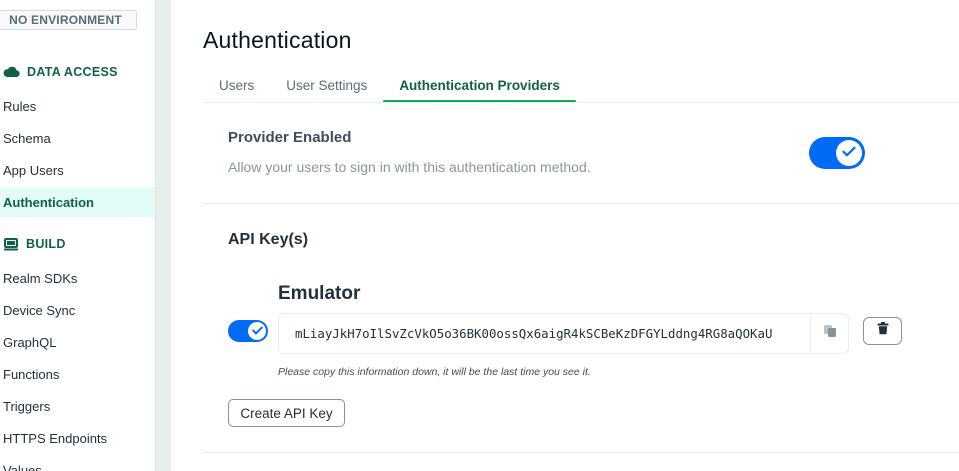 The height and width of the screenshot is (471, 959). I want to click on data-access-heading-label: DATA ACCESS, so click(72, 72).